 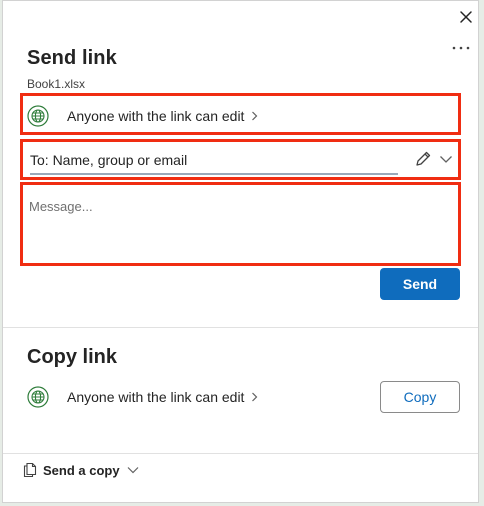 What do you see at coordinates (420, 284) in the screenshot?
I see `send-button: Send` at bounding box center [420, 284].